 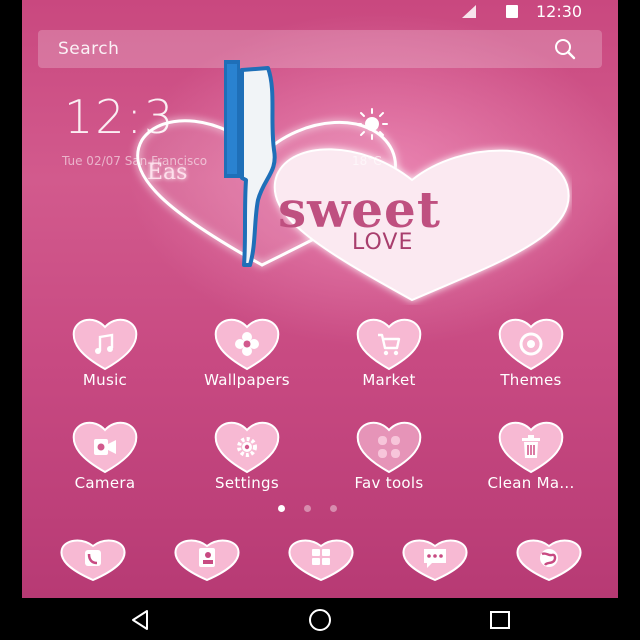 What do you see at coordinates (105, 447) in the screenshot?
I see `camera-icon` at bounding box center [105, 447].